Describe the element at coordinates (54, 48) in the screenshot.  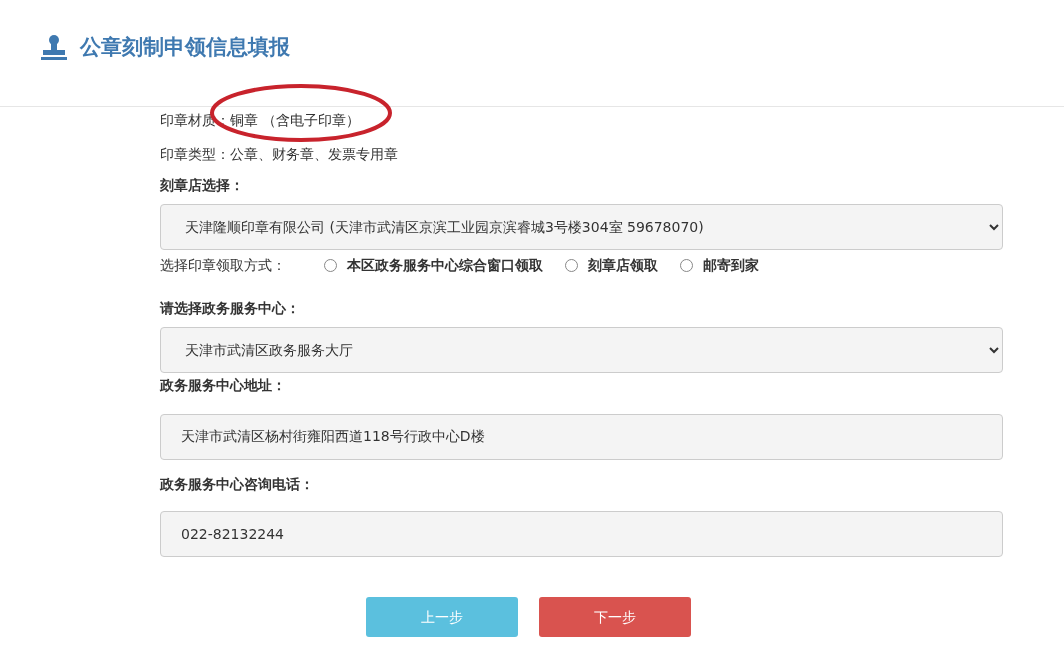
I see `stamp-icon` at that location.